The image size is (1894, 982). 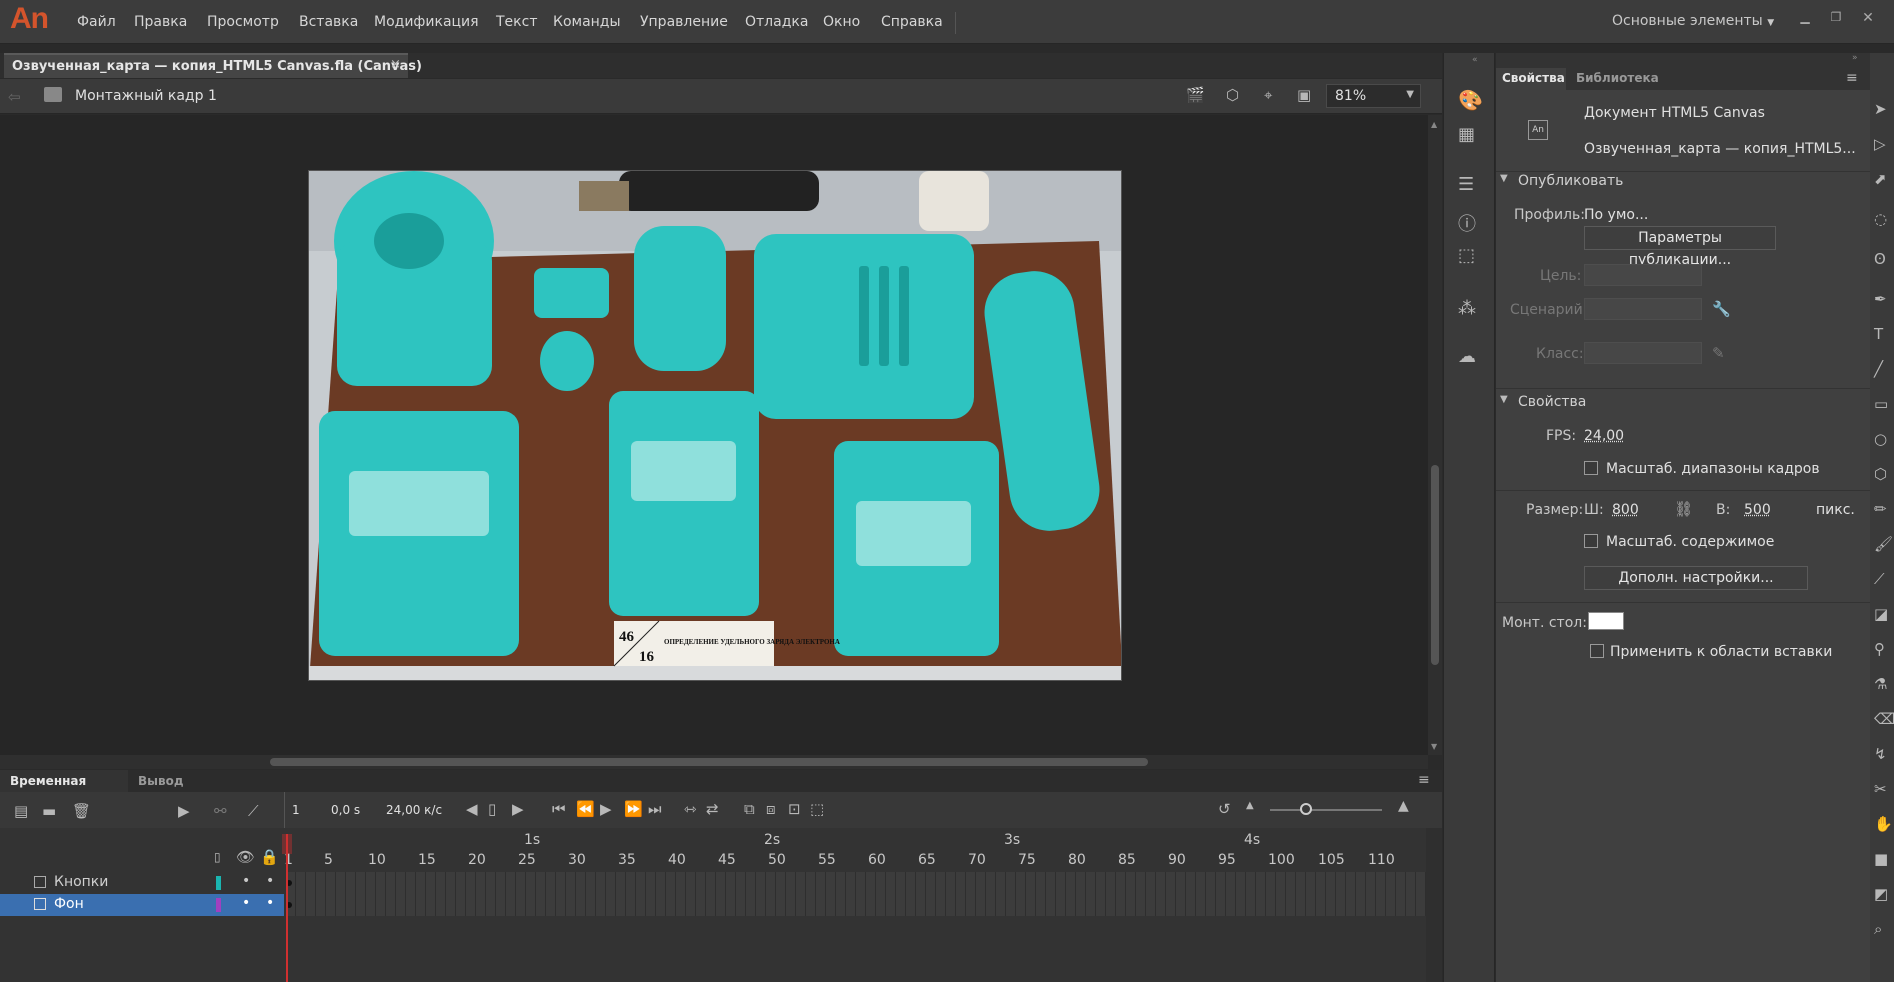 What do you see at coordinates (1570, 181) in the screenshot?
I see `publish-header: Опубликовать` at bounding box center [1570, 181].